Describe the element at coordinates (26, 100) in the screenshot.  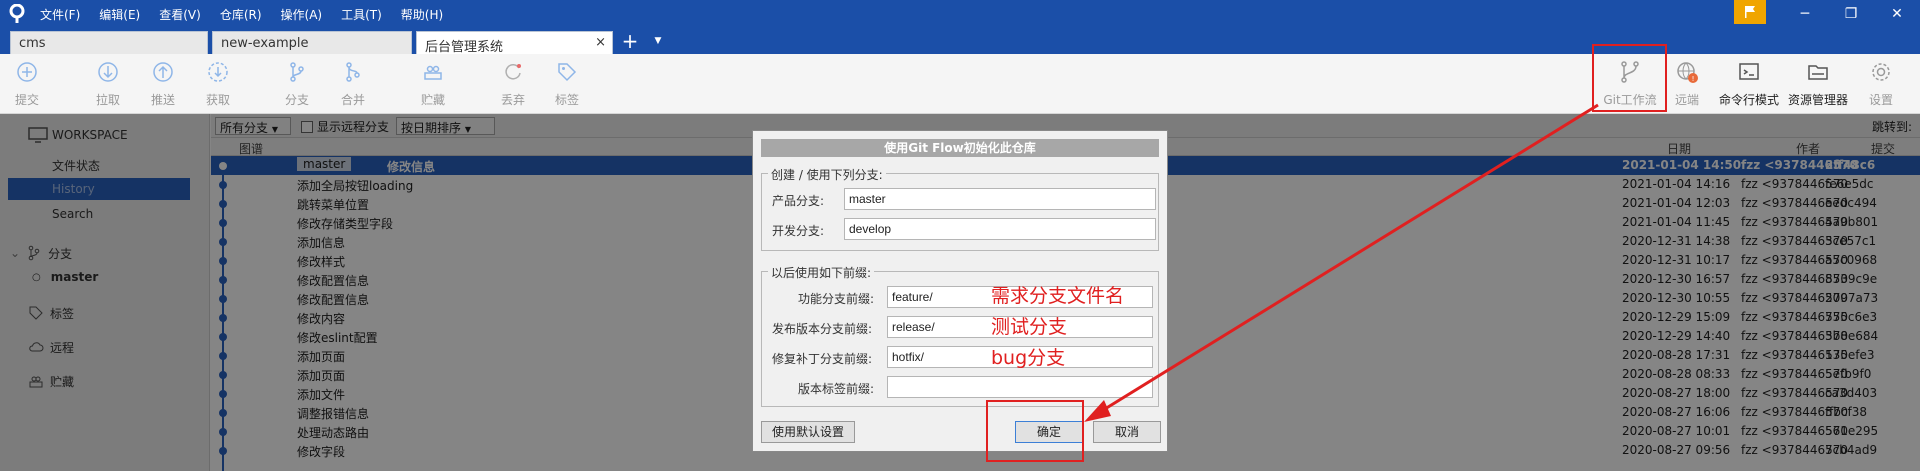
I see `commit-label: 提交` at that location.